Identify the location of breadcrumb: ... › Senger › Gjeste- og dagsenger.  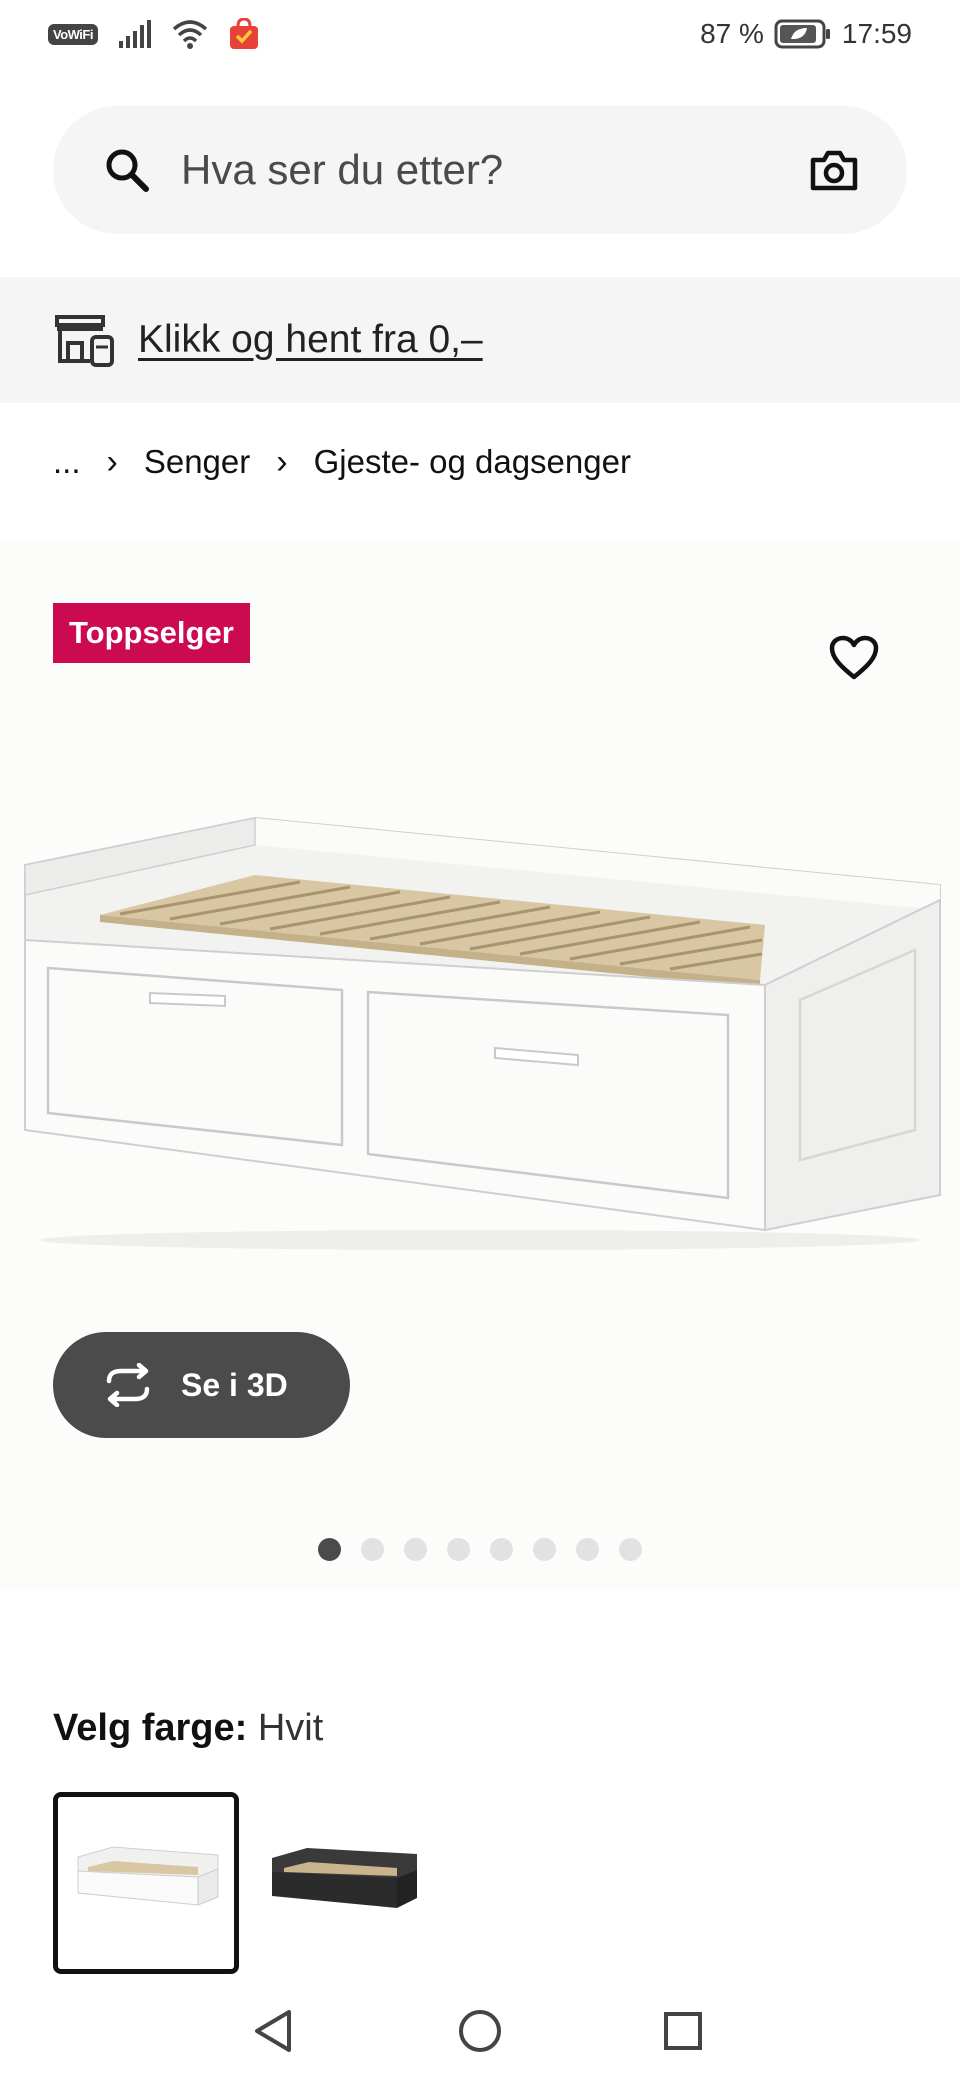
(342, 462).